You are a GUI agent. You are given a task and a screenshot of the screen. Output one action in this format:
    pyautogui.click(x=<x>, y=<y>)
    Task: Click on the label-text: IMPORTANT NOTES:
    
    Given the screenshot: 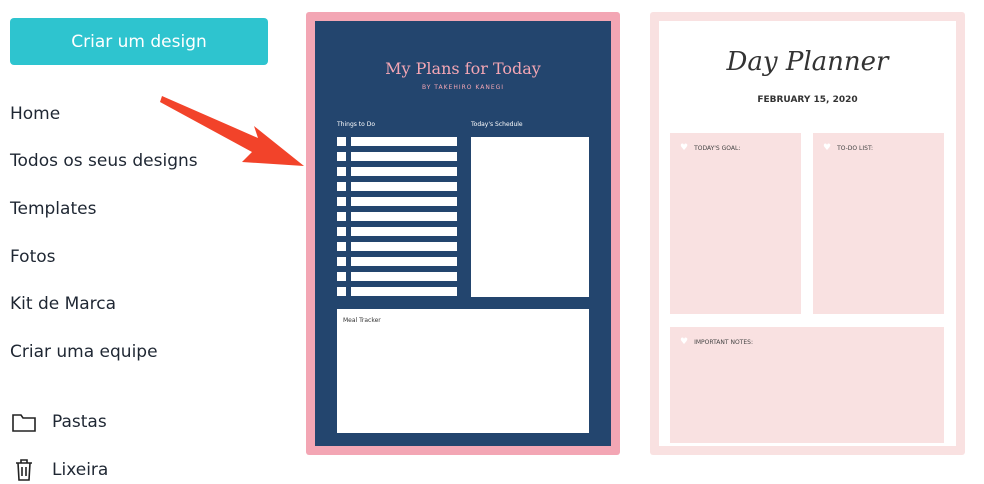 What is the action you would take?
    pyautogui.click(x=723, y=342)
    